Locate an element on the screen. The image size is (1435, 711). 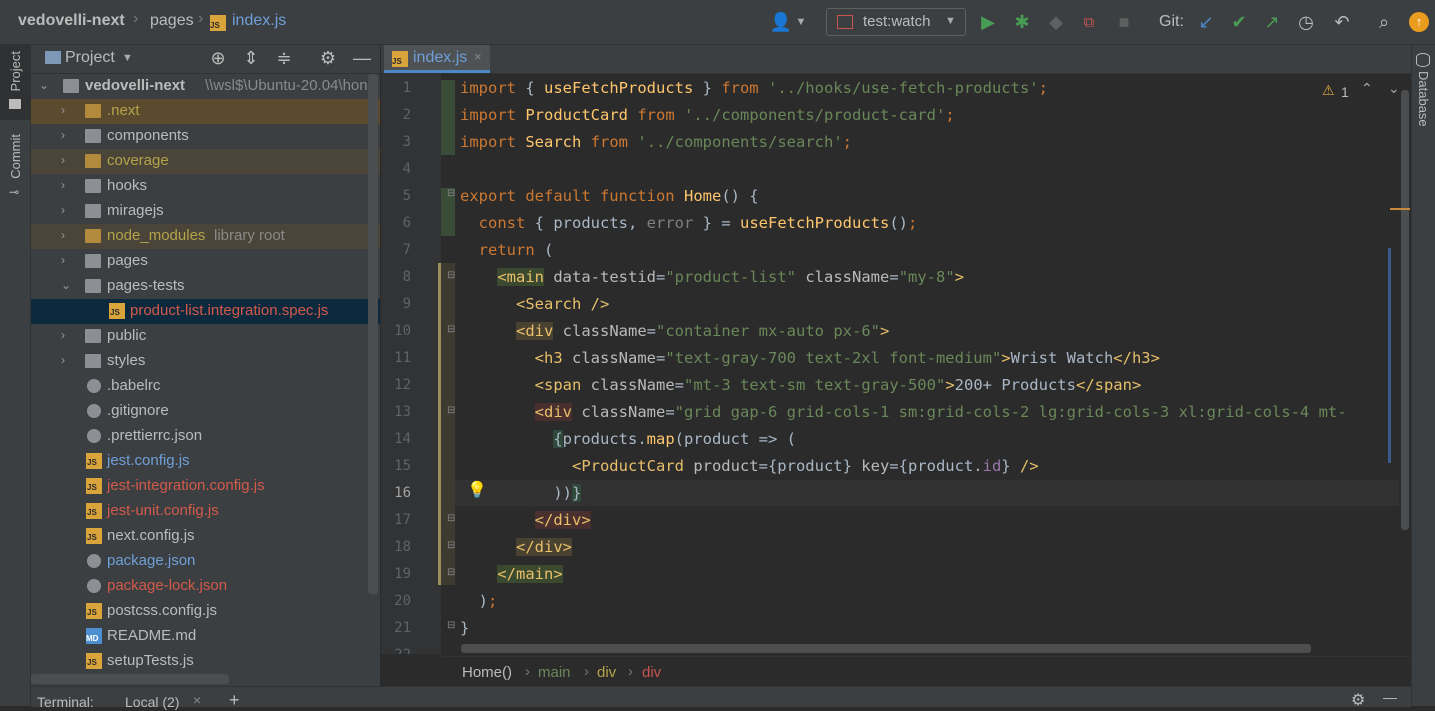
search-icon: ⌕ is located at coordinates (1384, 22).